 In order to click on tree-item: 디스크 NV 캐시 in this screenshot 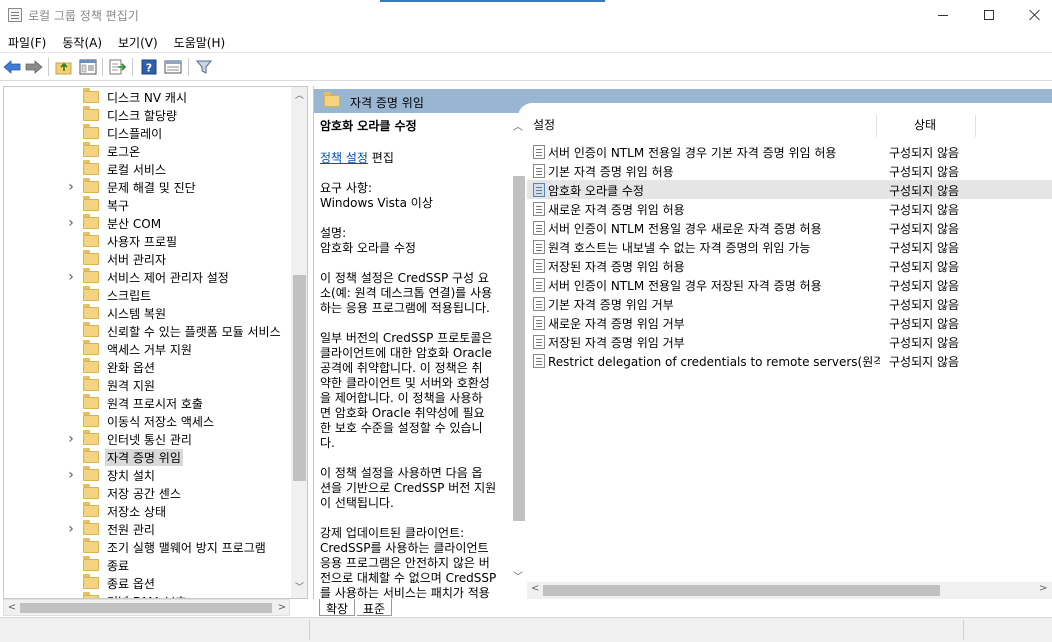, I will do `click(147, 97)`.